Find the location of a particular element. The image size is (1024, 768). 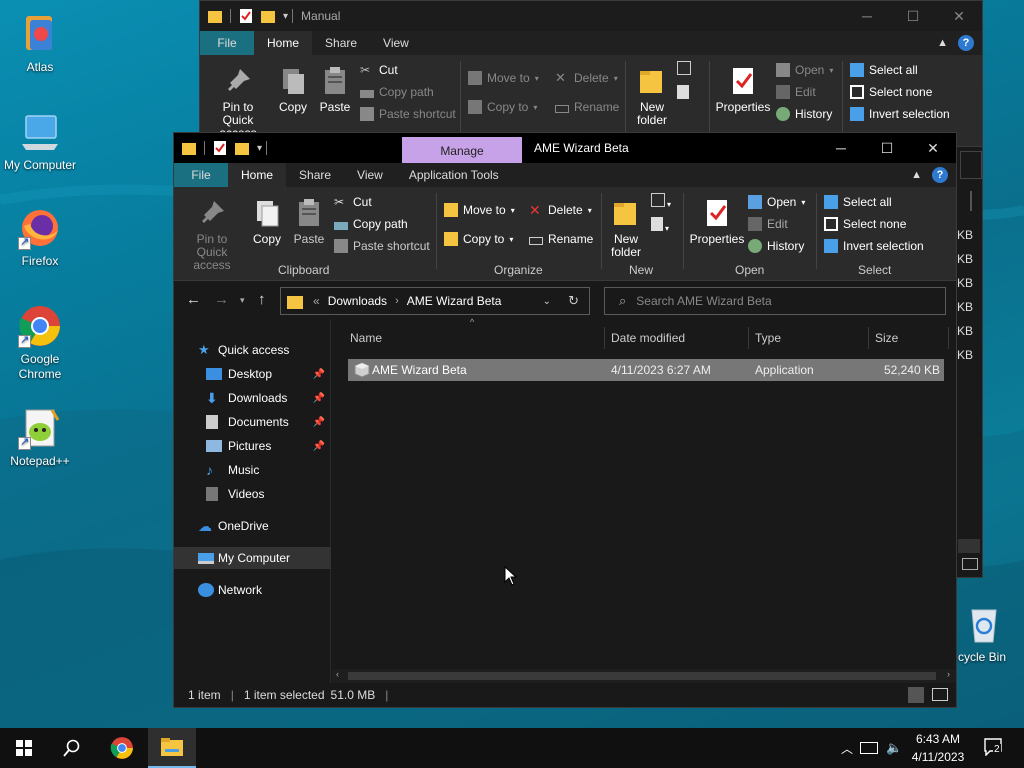

breadcrumb-ame-wizard-beta: AME Wizard Beta is located at coordinates (454, 301).